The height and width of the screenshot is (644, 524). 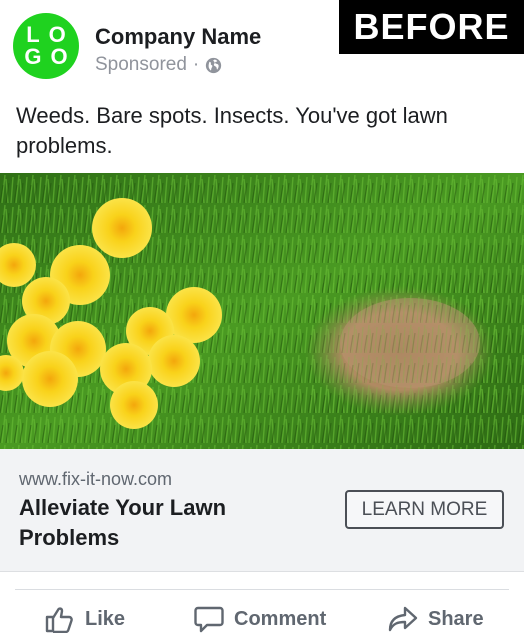 I want to click on like-label: Like, so click(x=105, y=618).